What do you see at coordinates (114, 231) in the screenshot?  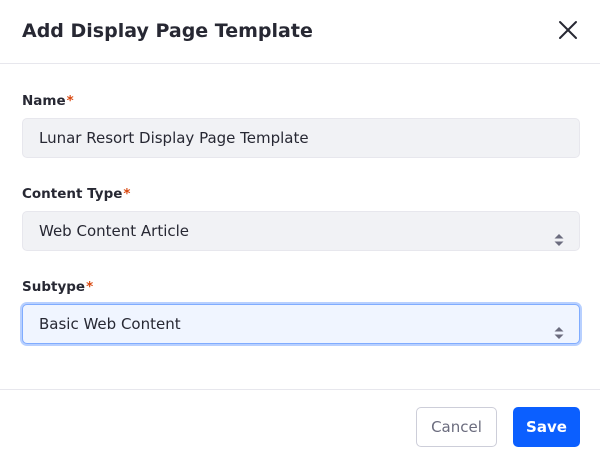 I see `content-type-selected-value: Web Content Article` at bounding box center [114, 231].